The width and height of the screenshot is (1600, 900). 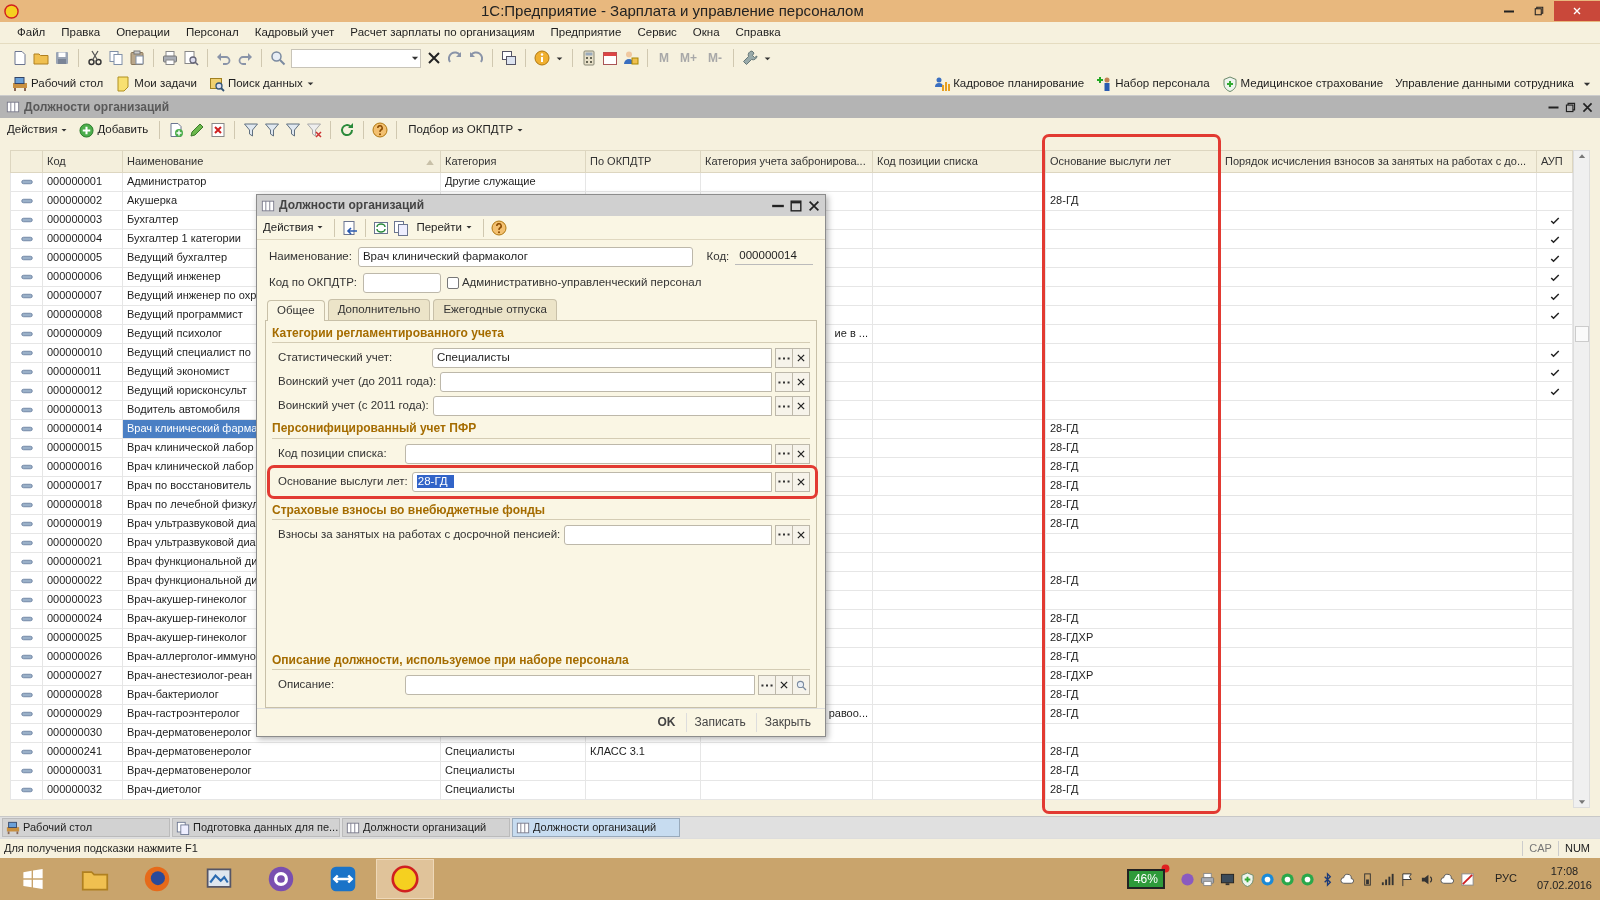 I want to click on flag-icon, so click(x=1407, y=879).